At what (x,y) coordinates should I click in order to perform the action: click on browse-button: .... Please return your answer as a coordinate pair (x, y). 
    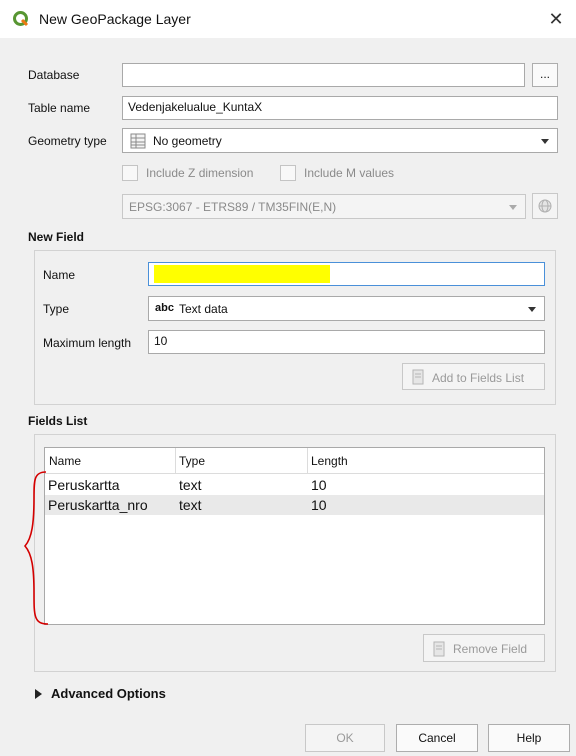
    Looking at the image, I should click on (545, 75).